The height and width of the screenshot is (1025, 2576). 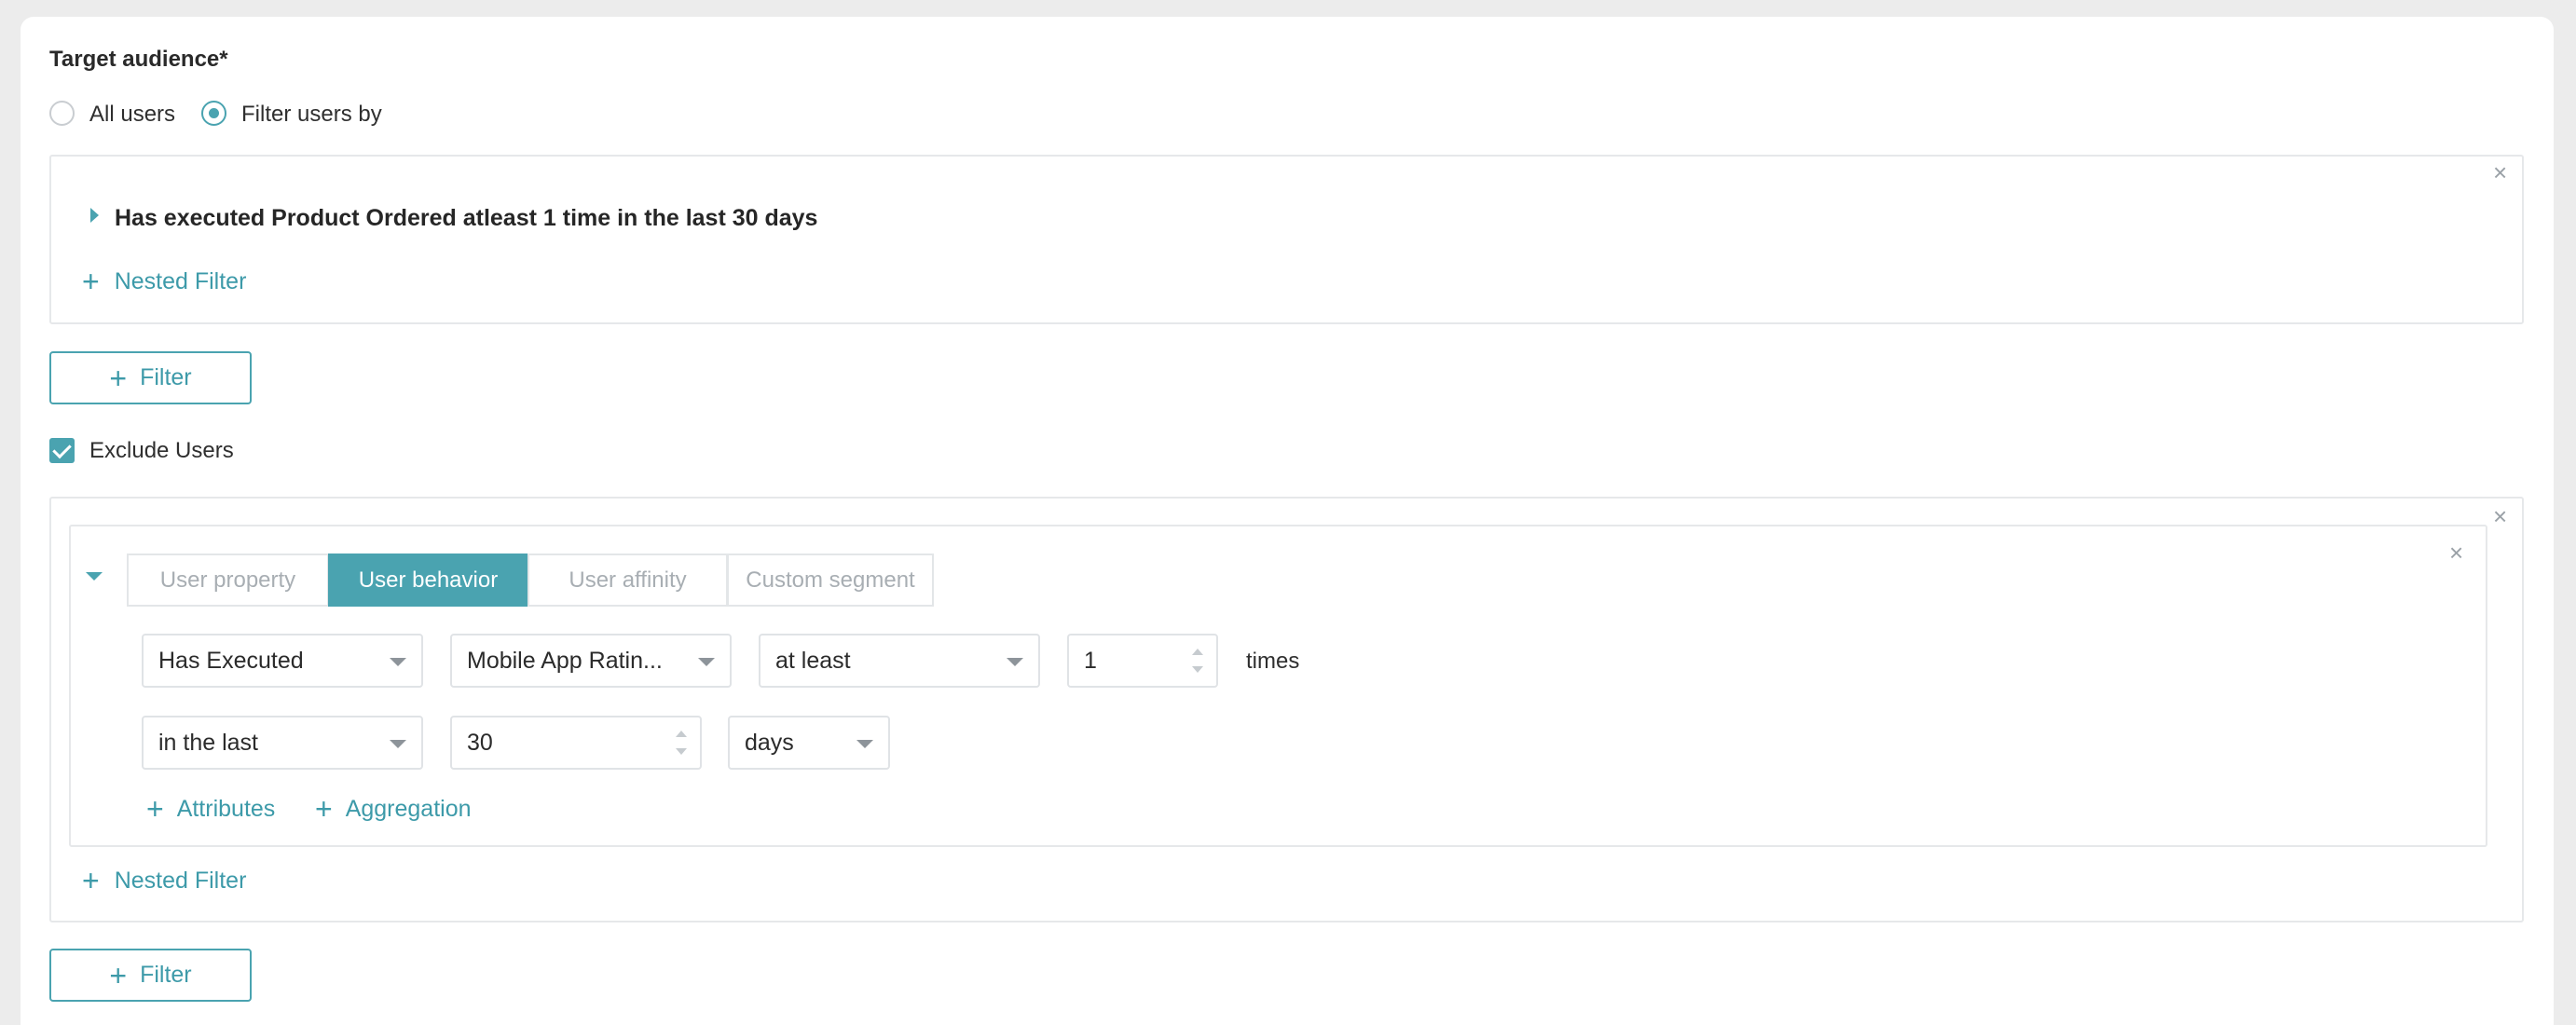 I want to click on days-amount-stepper: 30, so click(x=576, y=743).